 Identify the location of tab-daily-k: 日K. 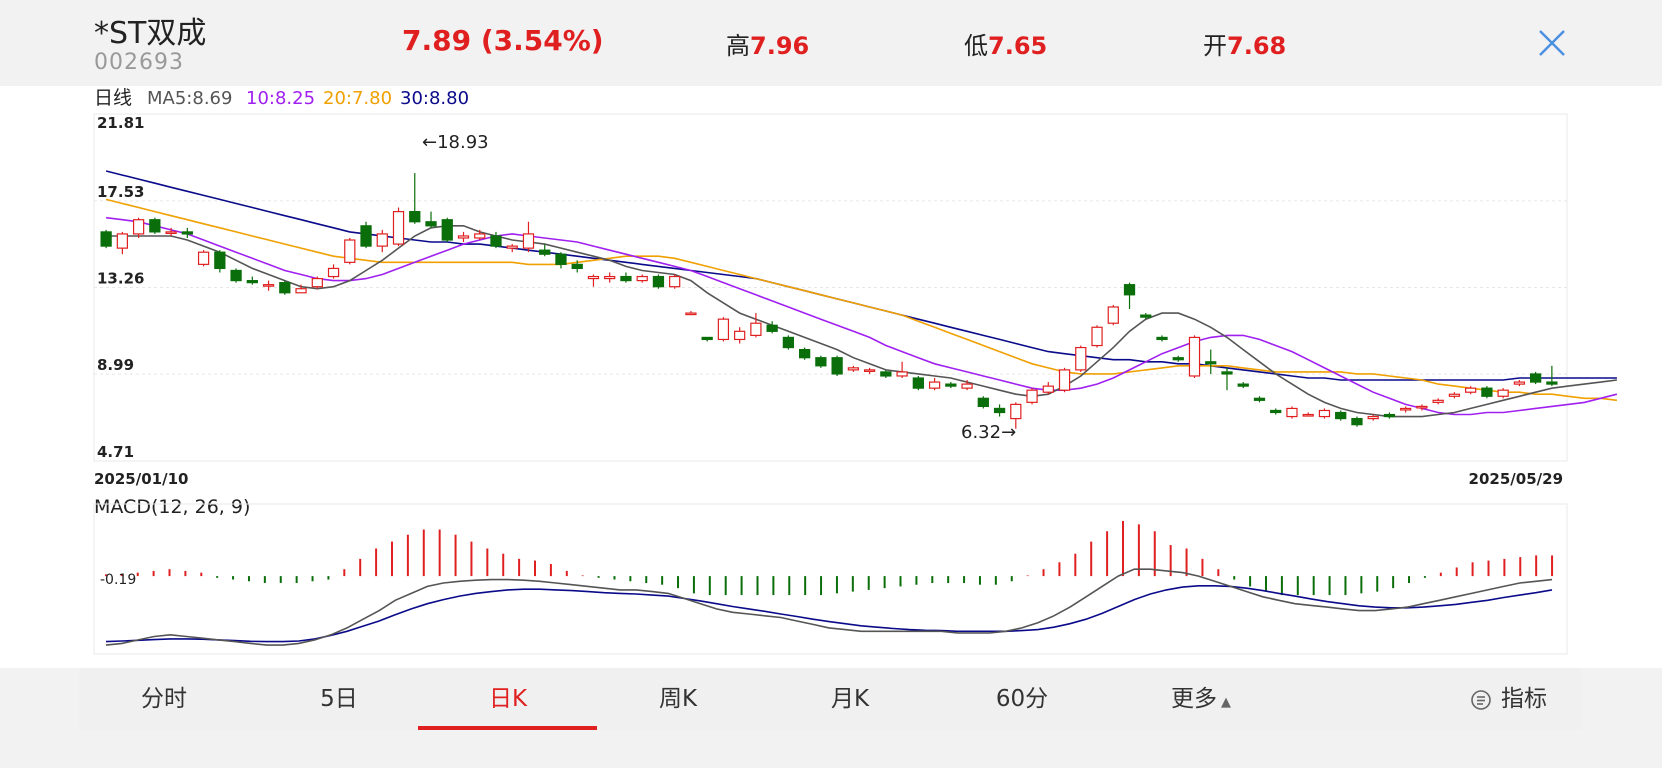
(508, 699).